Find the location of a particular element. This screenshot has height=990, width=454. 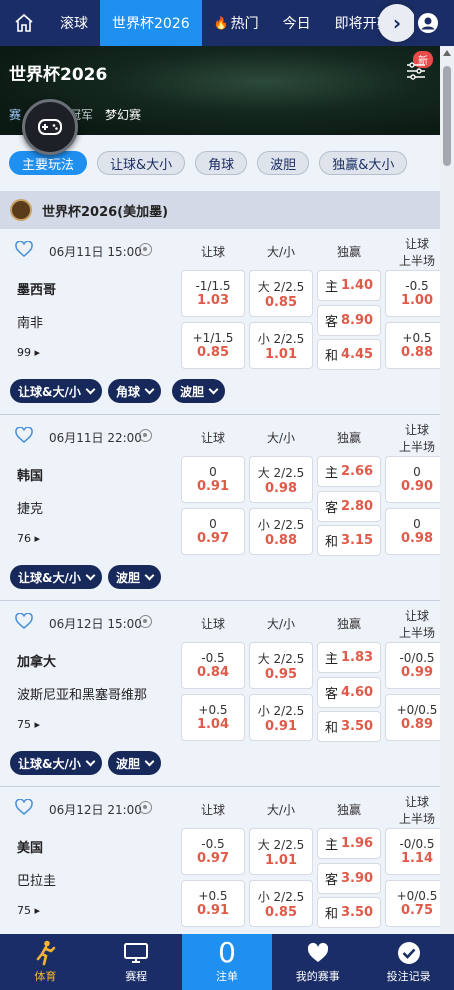

gamepad-icon is located at coordinates (50, 127).